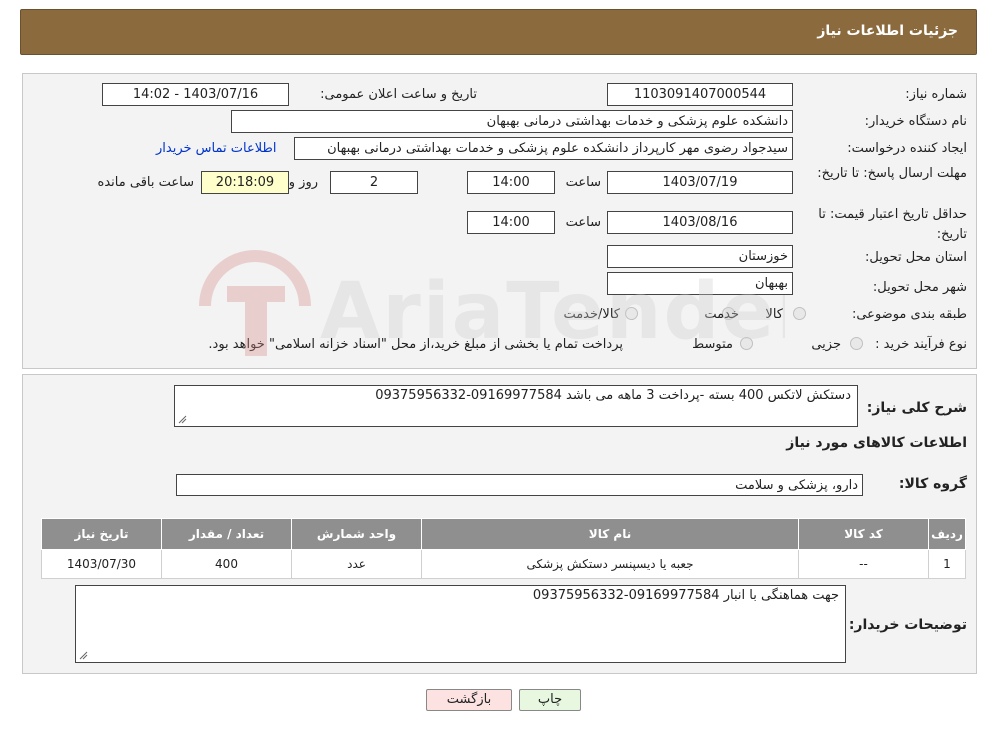 This screenshot has width=985, height=733. I want to click on process-medium-radio, so click(746, 343).